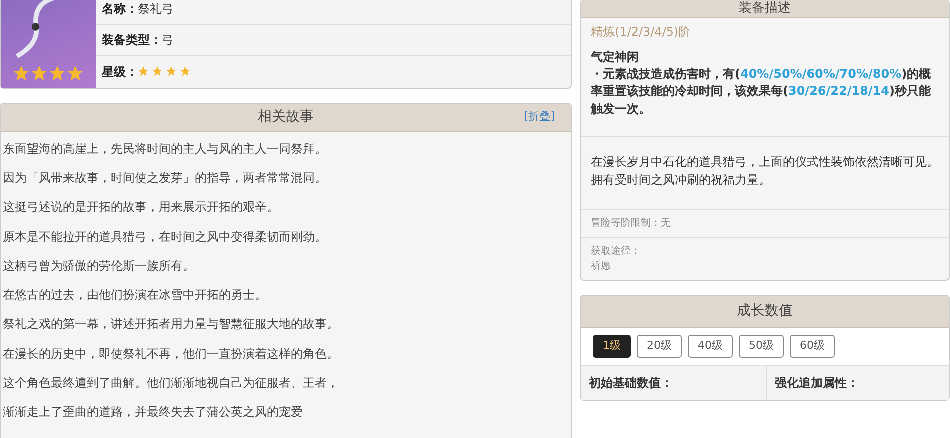  Describe the element at coordinates (99, 266) in the screenshot. I see `story-line: 这柄弓曾为骄傲的劳伦斯一族所有。` at that location.